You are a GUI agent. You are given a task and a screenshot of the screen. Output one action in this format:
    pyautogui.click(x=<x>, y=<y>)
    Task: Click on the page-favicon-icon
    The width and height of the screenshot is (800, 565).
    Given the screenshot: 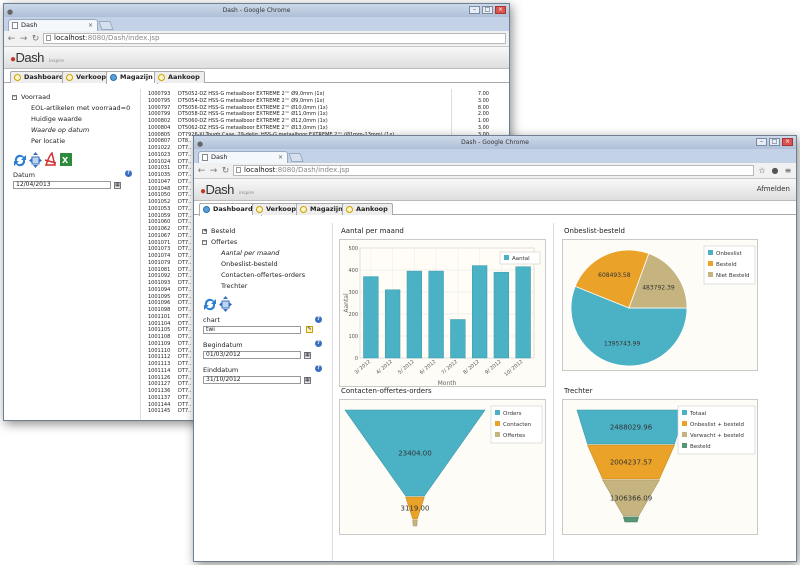 What is the action you would take?
    pyautogui.click(x=205, y=157)
    